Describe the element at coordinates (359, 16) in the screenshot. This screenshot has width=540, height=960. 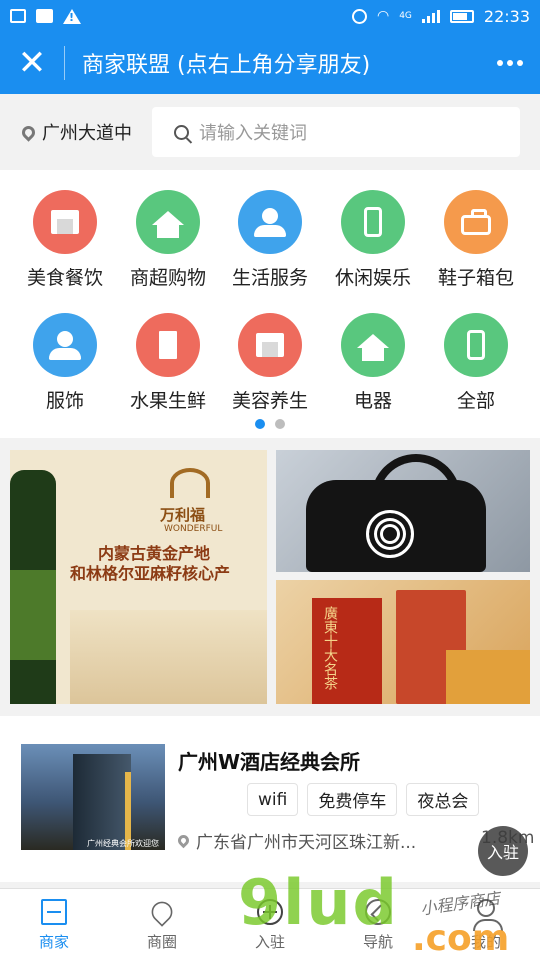
I see `alarm-icon` at that location.